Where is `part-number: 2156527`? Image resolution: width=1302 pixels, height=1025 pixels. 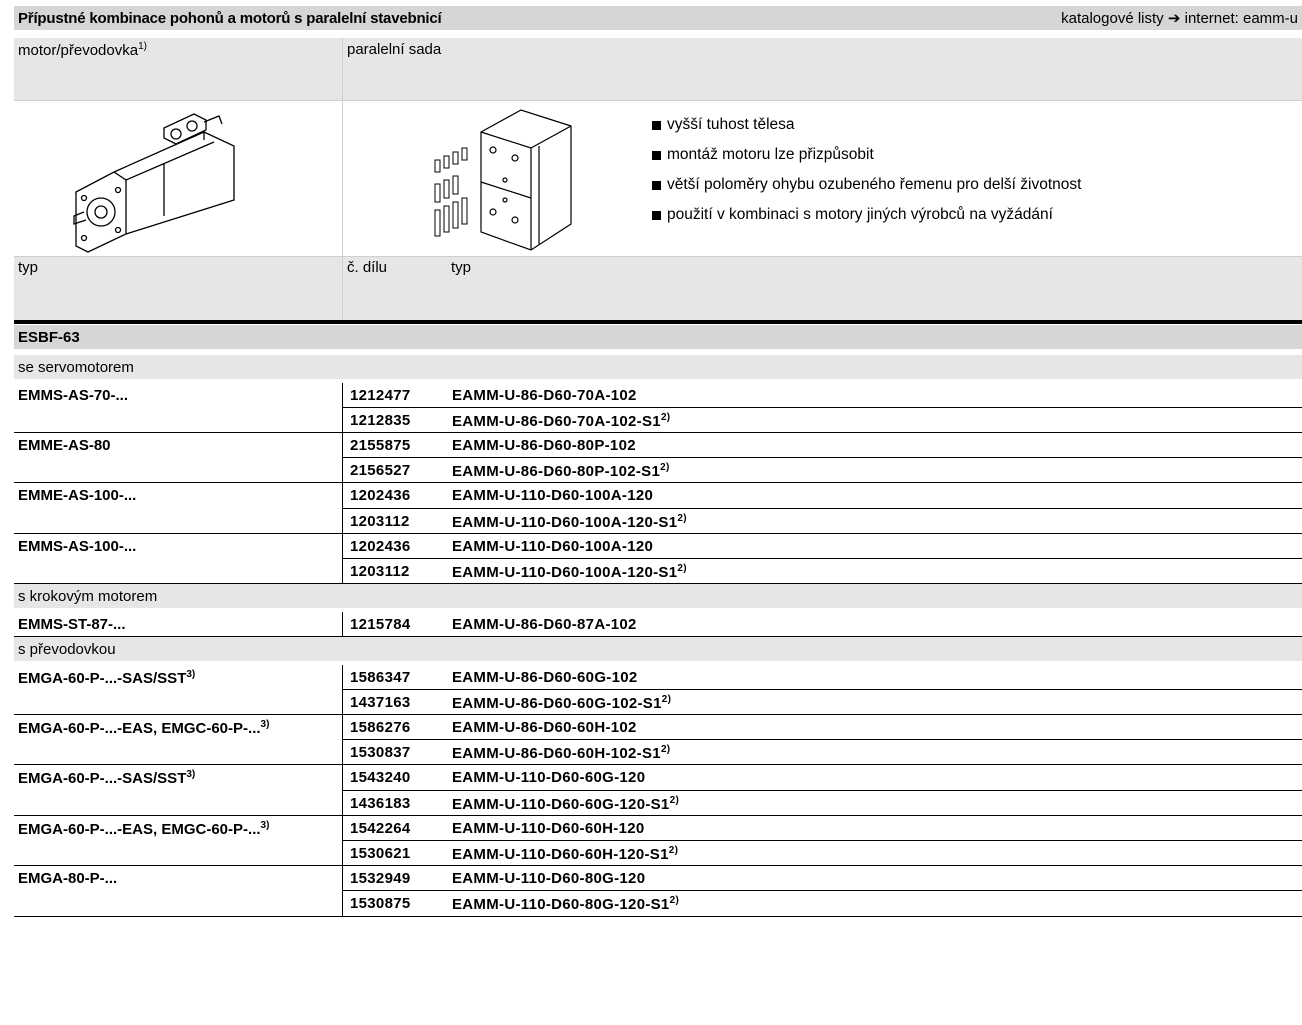
part-number: 2156527 is located at coordinates (380, 471).